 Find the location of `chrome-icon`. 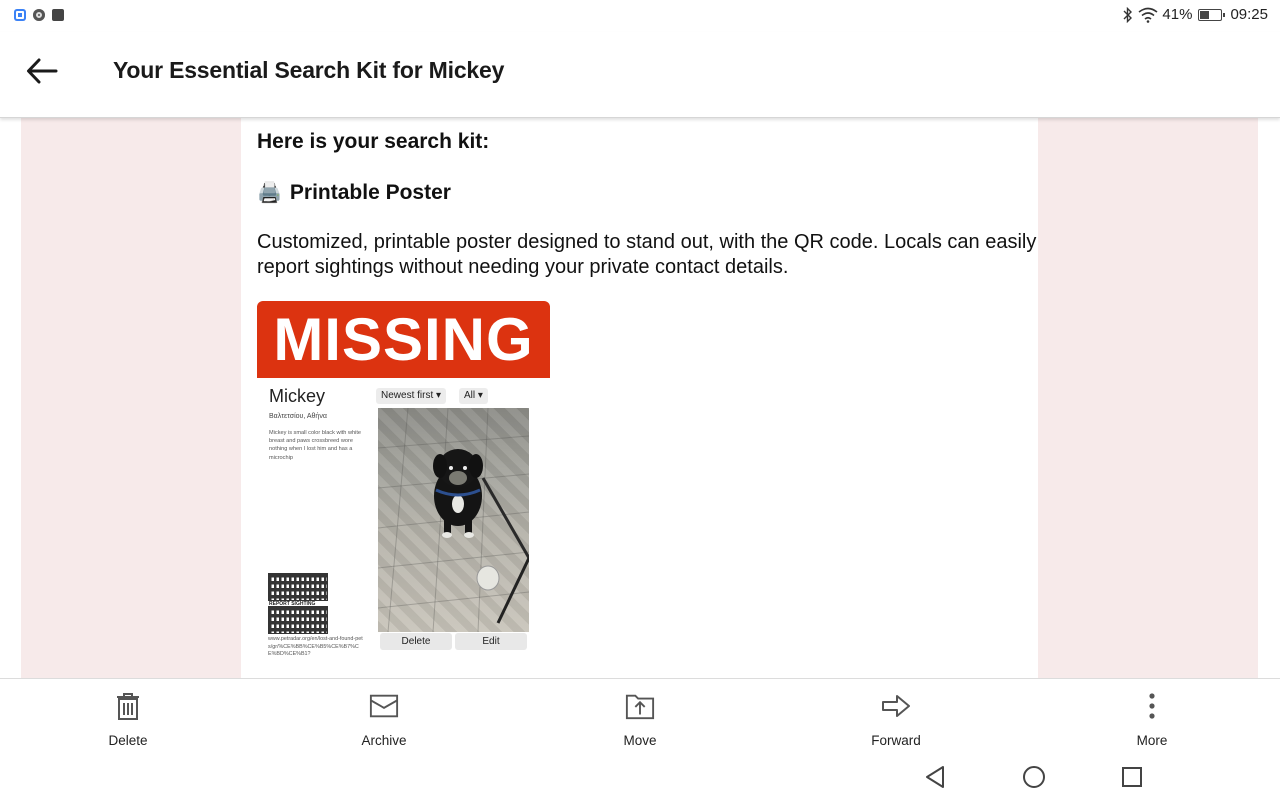

chrome-icon is located at coordinates (39, 15).